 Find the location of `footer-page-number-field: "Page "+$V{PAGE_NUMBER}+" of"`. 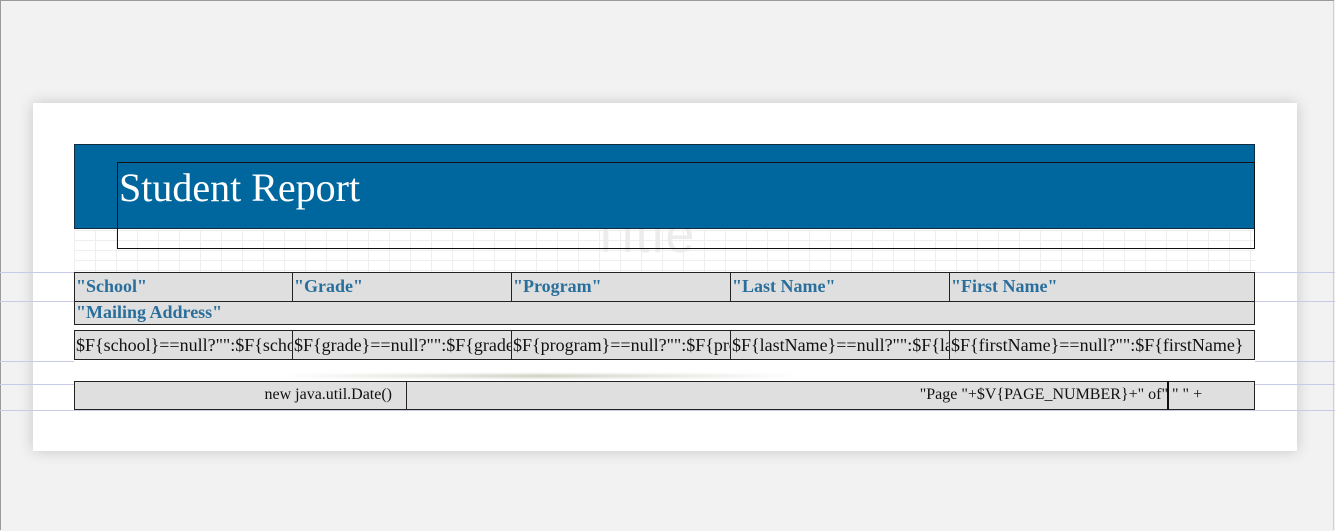

footer-page-number-field: "Page "+$V{PAGE_NUMBER}+" of" is located at coordinates (884, 395).